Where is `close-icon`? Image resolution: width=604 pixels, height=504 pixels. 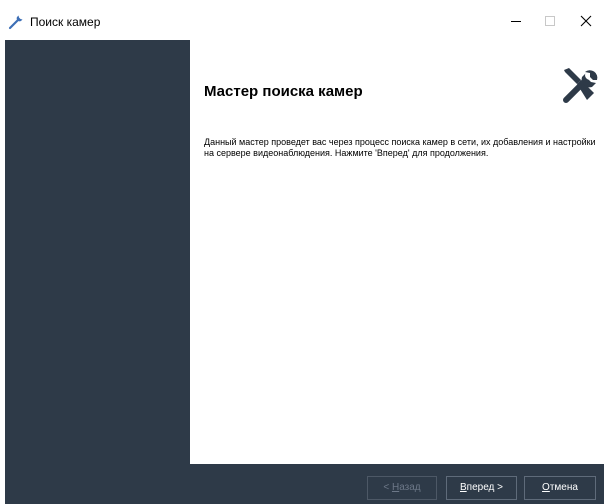
close-icon is located at coordinates (586, 21).